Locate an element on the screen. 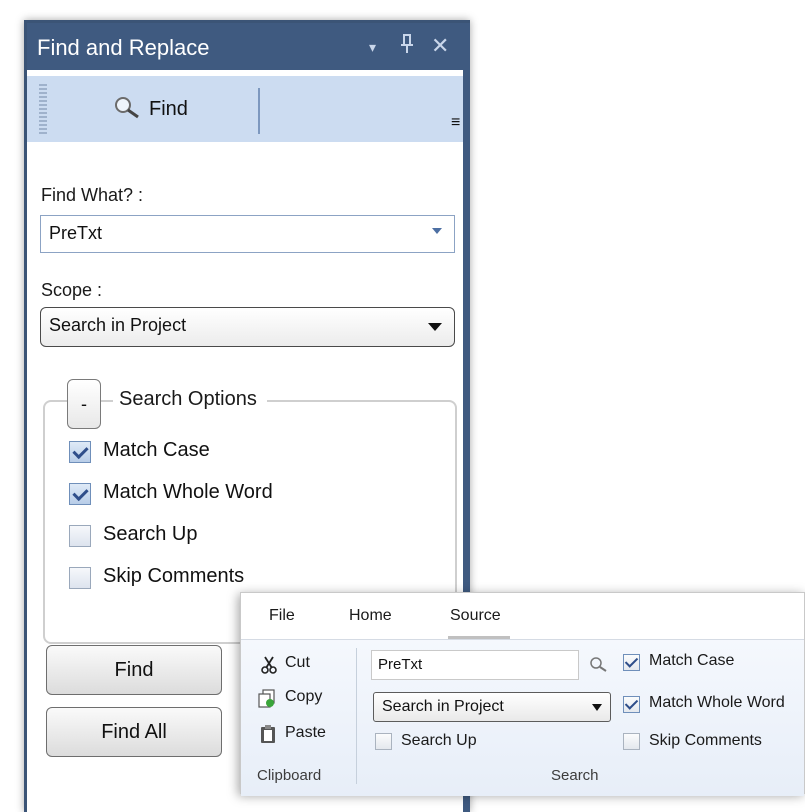 This screenshot has height=812, width=805. scope-value: Search in Project is located at coordinates (118, 325).